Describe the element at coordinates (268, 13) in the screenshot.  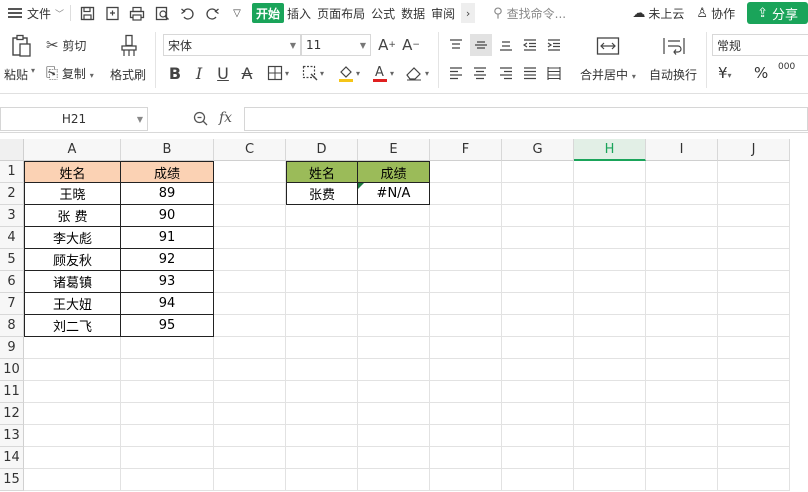
I see `tab-home: 开始` at that location.